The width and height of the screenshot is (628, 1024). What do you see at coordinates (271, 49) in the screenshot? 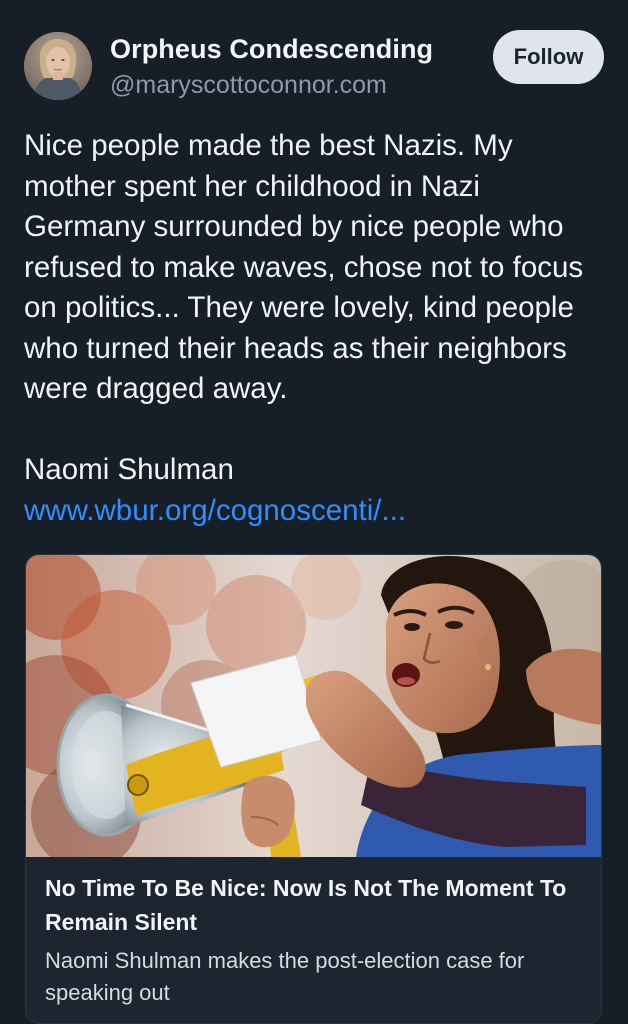
I see `author-display-name: Orpheus Condescending` at bounding box center [271, 49].